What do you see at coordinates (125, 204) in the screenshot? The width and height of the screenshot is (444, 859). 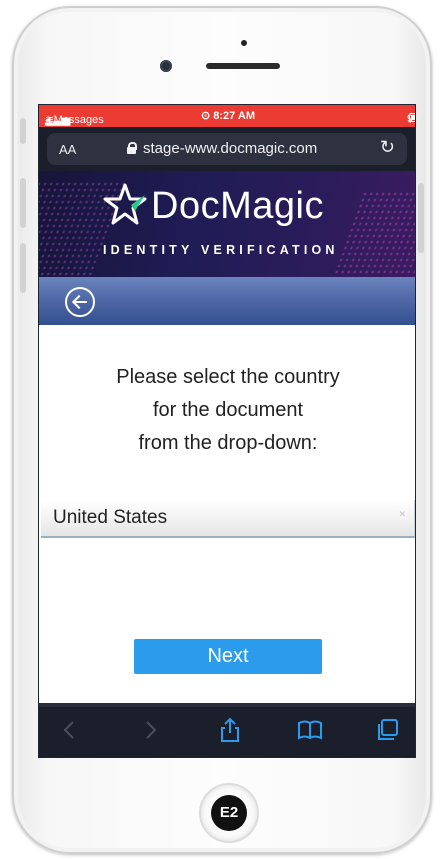 I see `docmagic-star-logo-icon` at bounding box center [125, 204].